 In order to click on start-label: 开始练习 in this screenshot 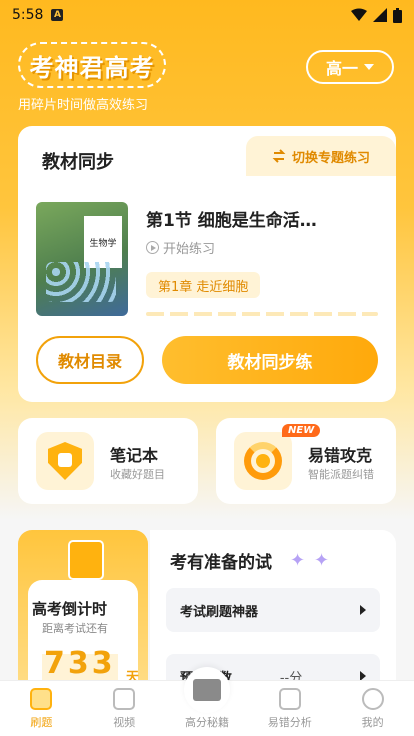, I will do `click(189, 249)`.